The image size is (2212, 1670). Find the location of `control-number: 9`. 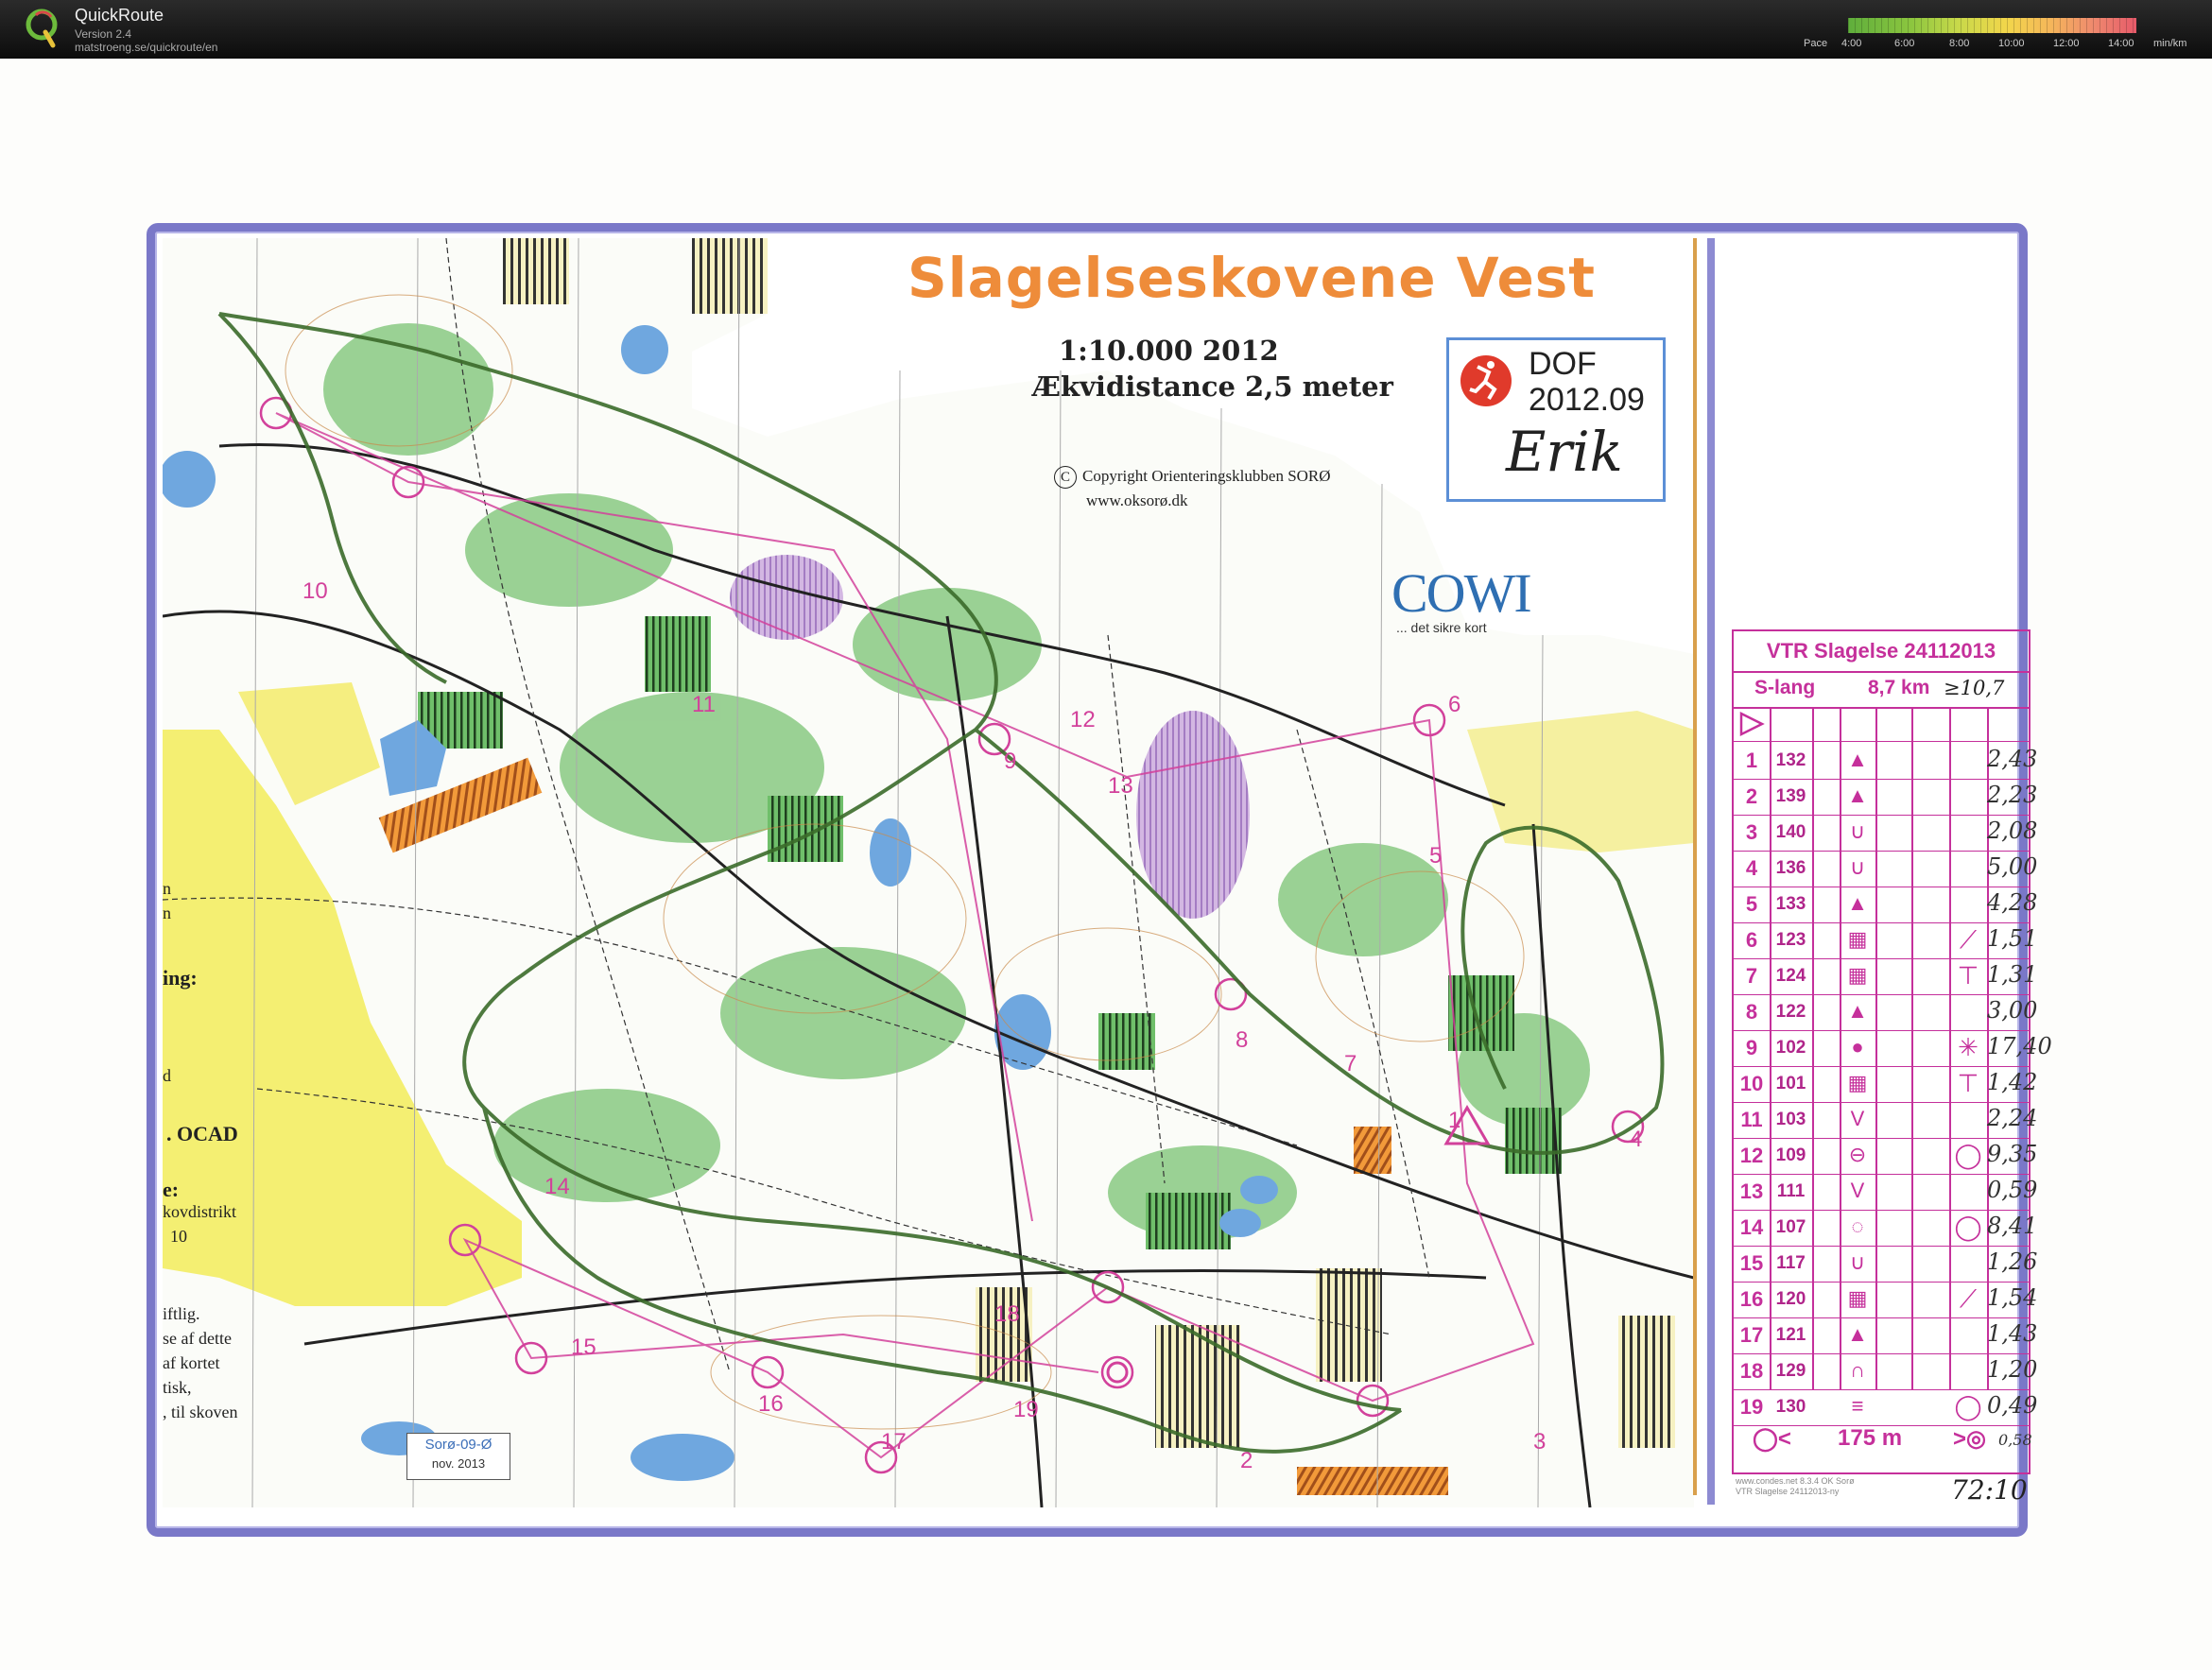

control-number: 9 is located at coordinates (1751, 1048).